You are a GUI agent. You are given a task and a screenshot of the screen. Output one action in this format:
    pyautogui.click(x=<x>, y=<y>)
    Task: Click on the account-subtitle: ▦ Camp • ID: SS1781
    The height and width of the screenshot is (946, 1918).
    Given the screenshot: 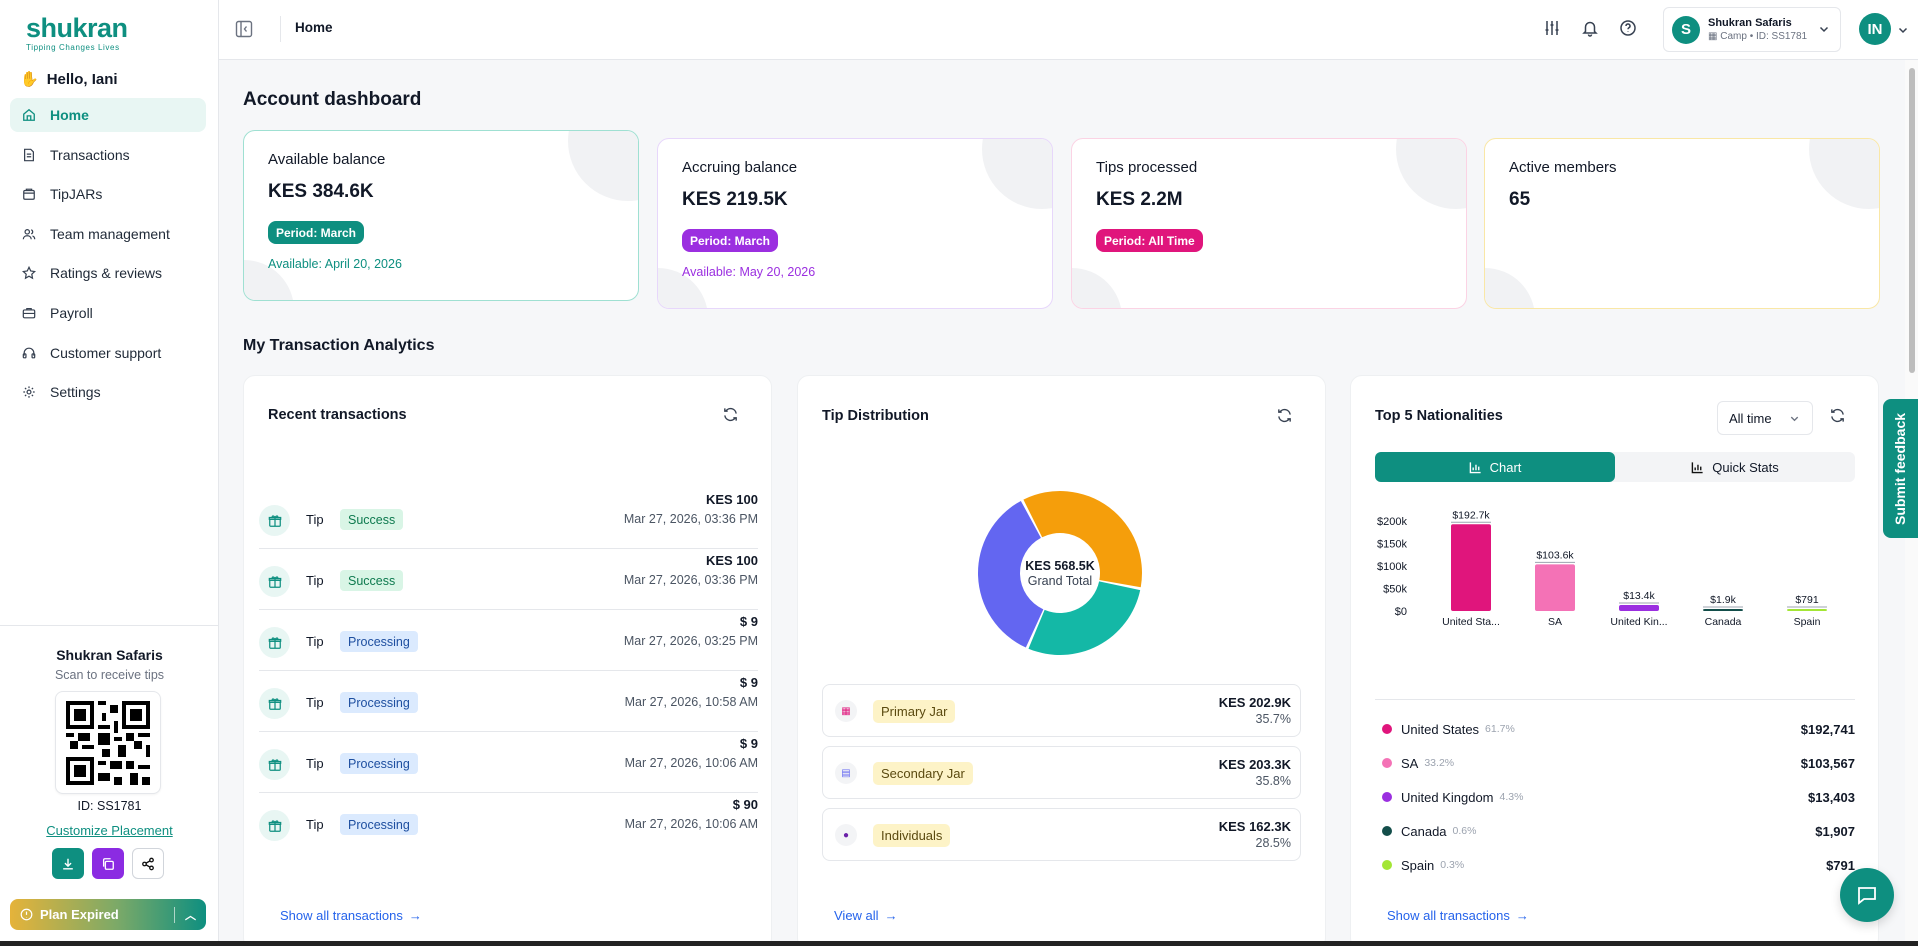 What is the action you would take?
    pyautogui.click(x=1758, y=36)
    